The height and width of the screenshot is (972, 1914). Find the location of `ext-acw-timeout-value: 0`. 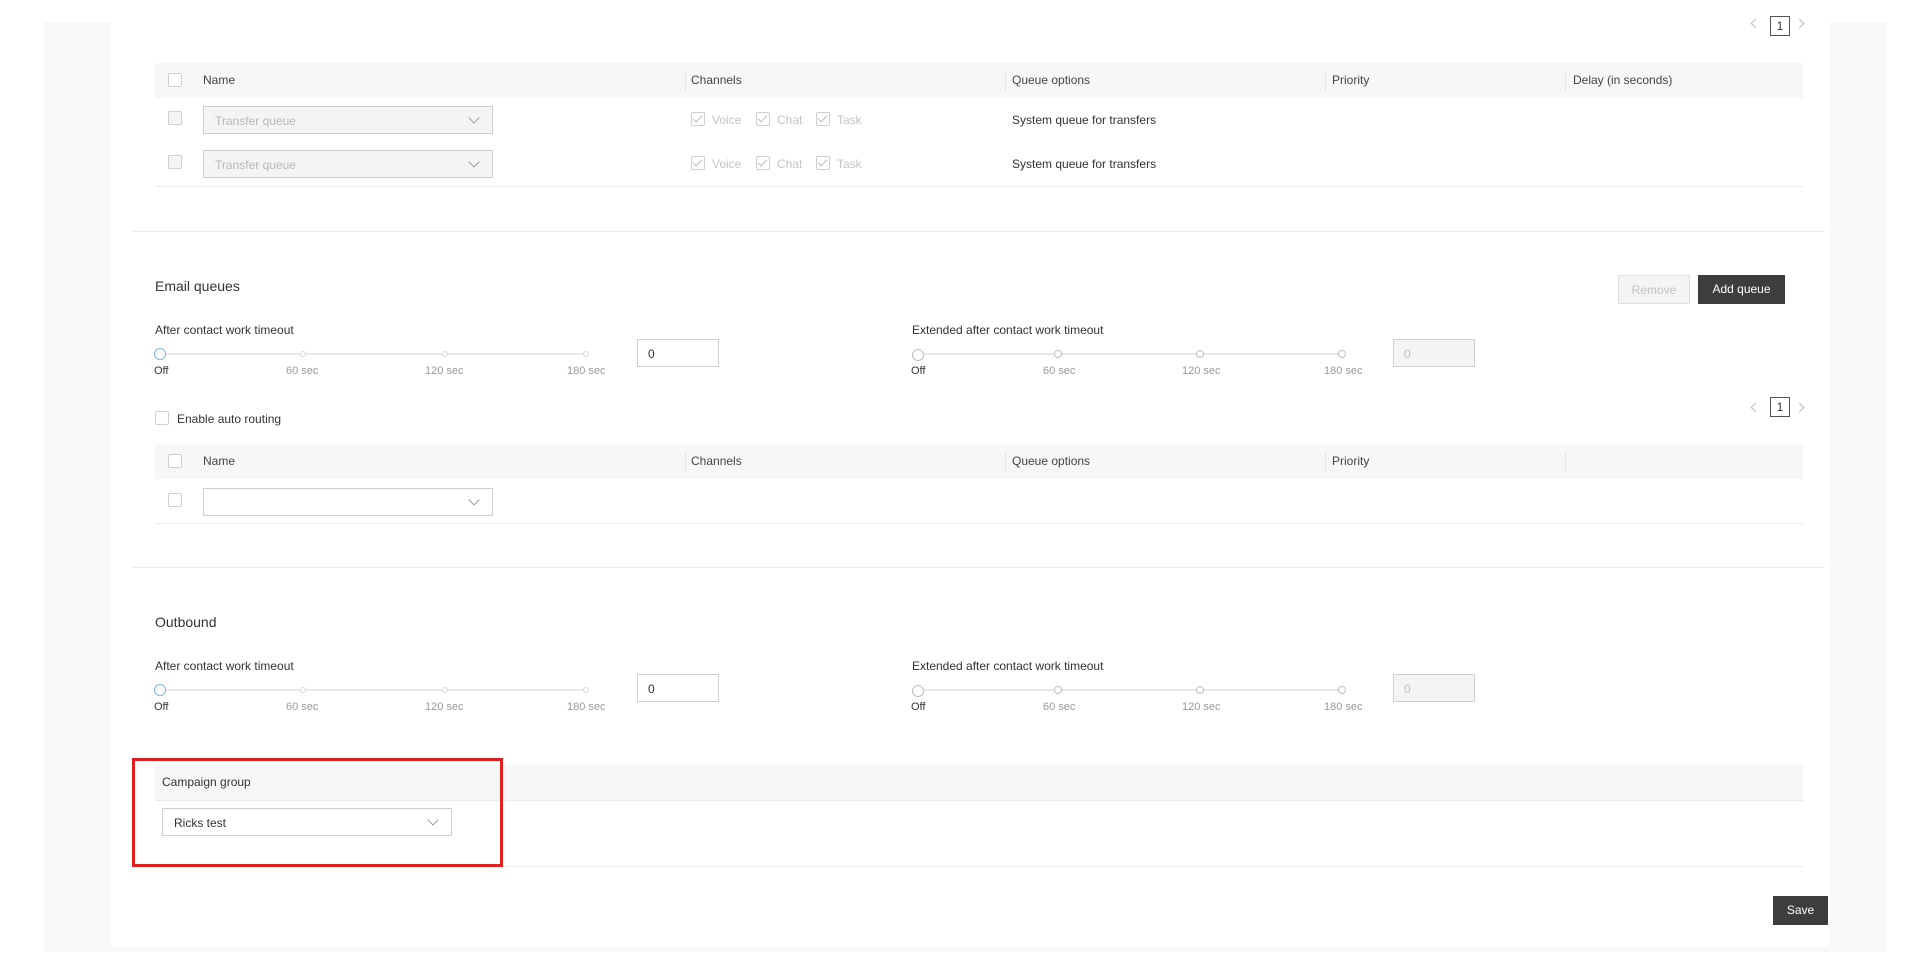

ext-acw-timeout-value: 0 is located at coordinates (1407, 354).